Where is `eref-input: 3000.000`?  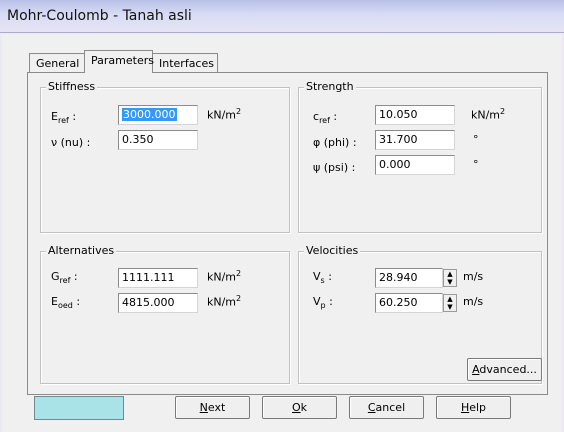
eref-input: 3000.000 is located at coordinates (158, 115).